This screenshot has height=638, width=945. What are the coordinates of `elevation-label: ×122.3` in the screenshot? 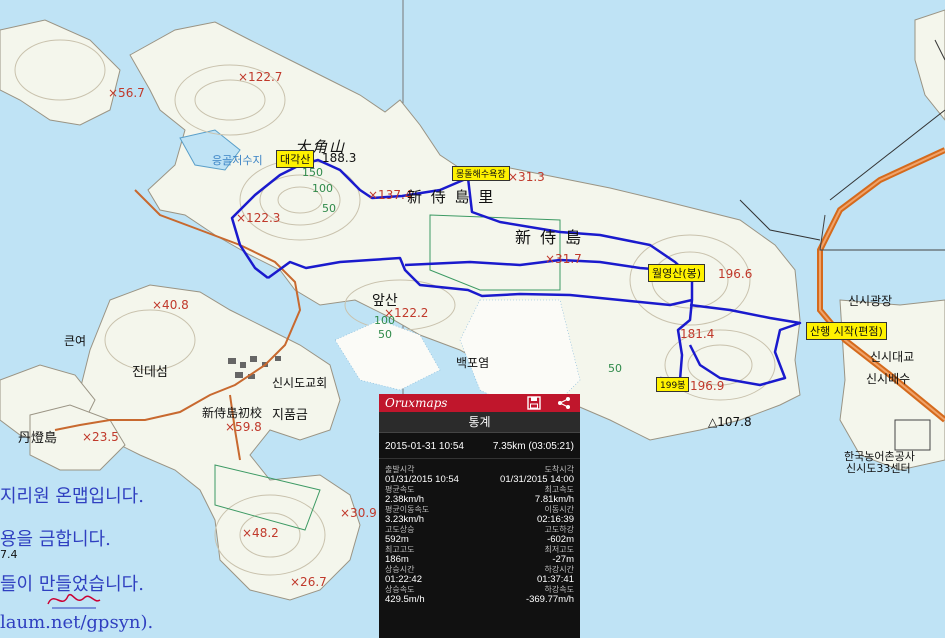 It's located at (258, 218).